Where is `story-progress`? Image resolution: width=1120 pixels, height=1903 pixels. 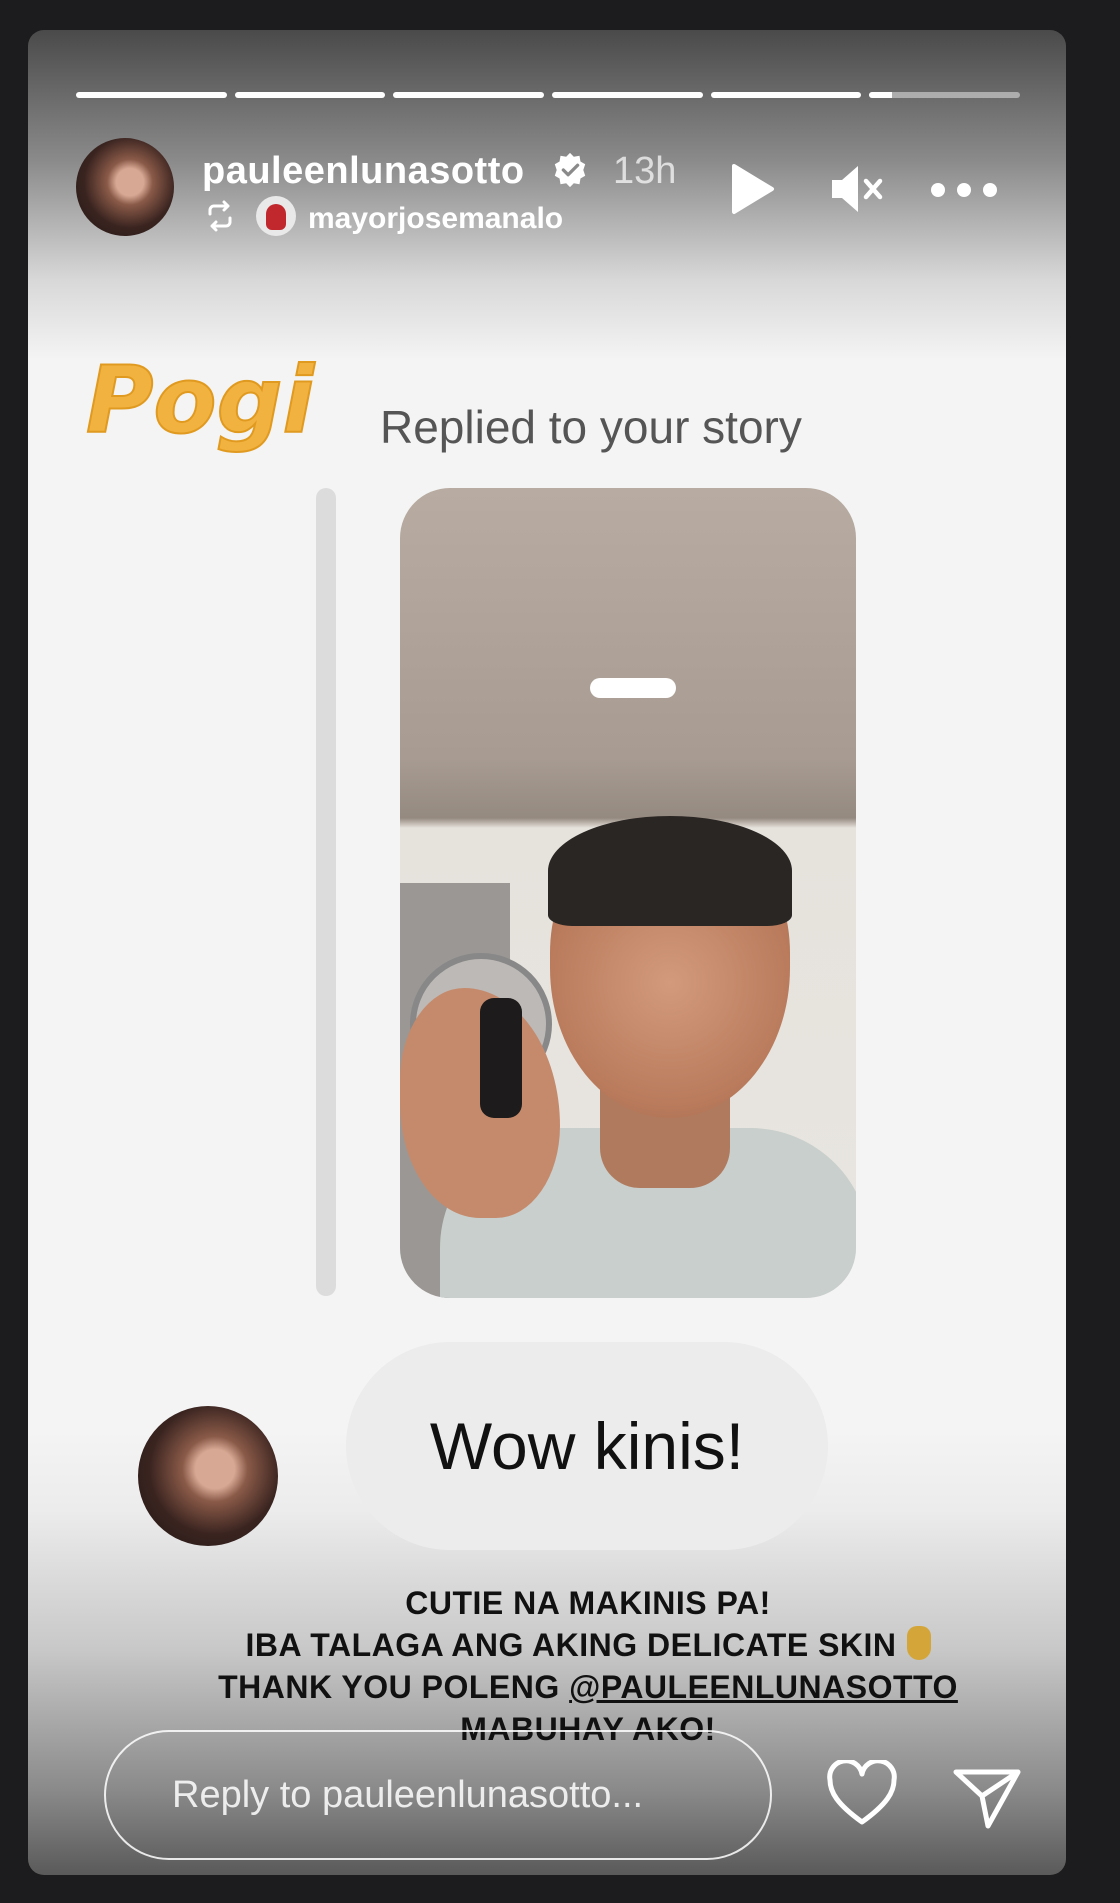 story-progress is located at coordinates (548, 95).